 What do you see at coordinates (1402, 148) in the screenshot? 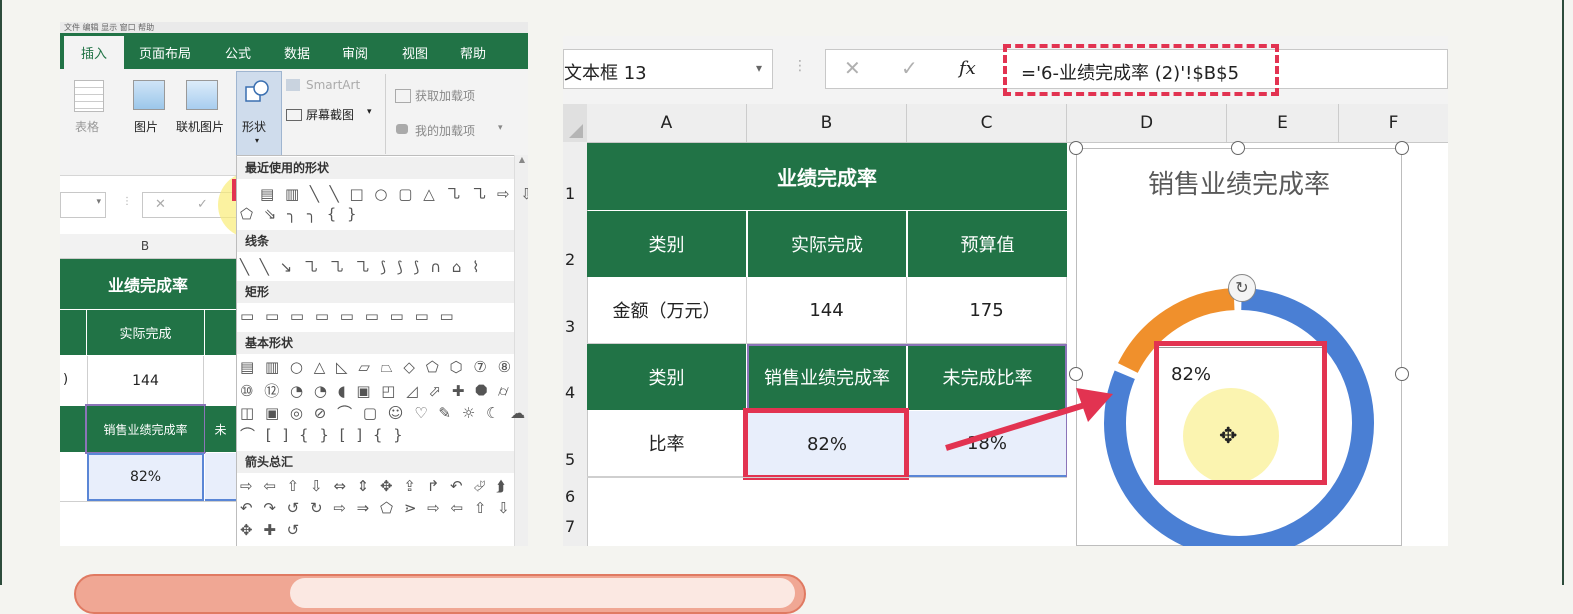
I see `chart-handle-tr` at bounding box center [1402, 148].